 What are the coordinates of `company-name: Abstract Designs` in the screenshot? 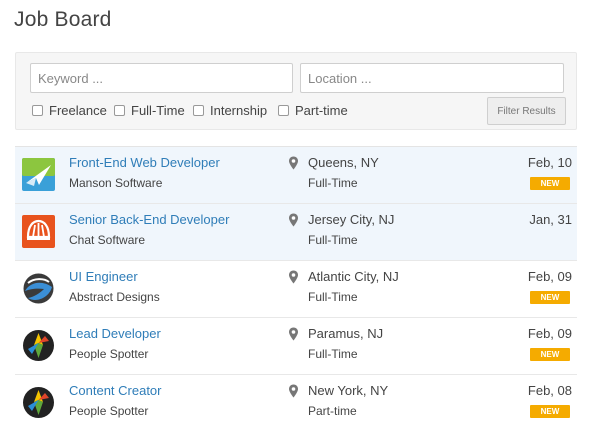 It's located at (114, 297).